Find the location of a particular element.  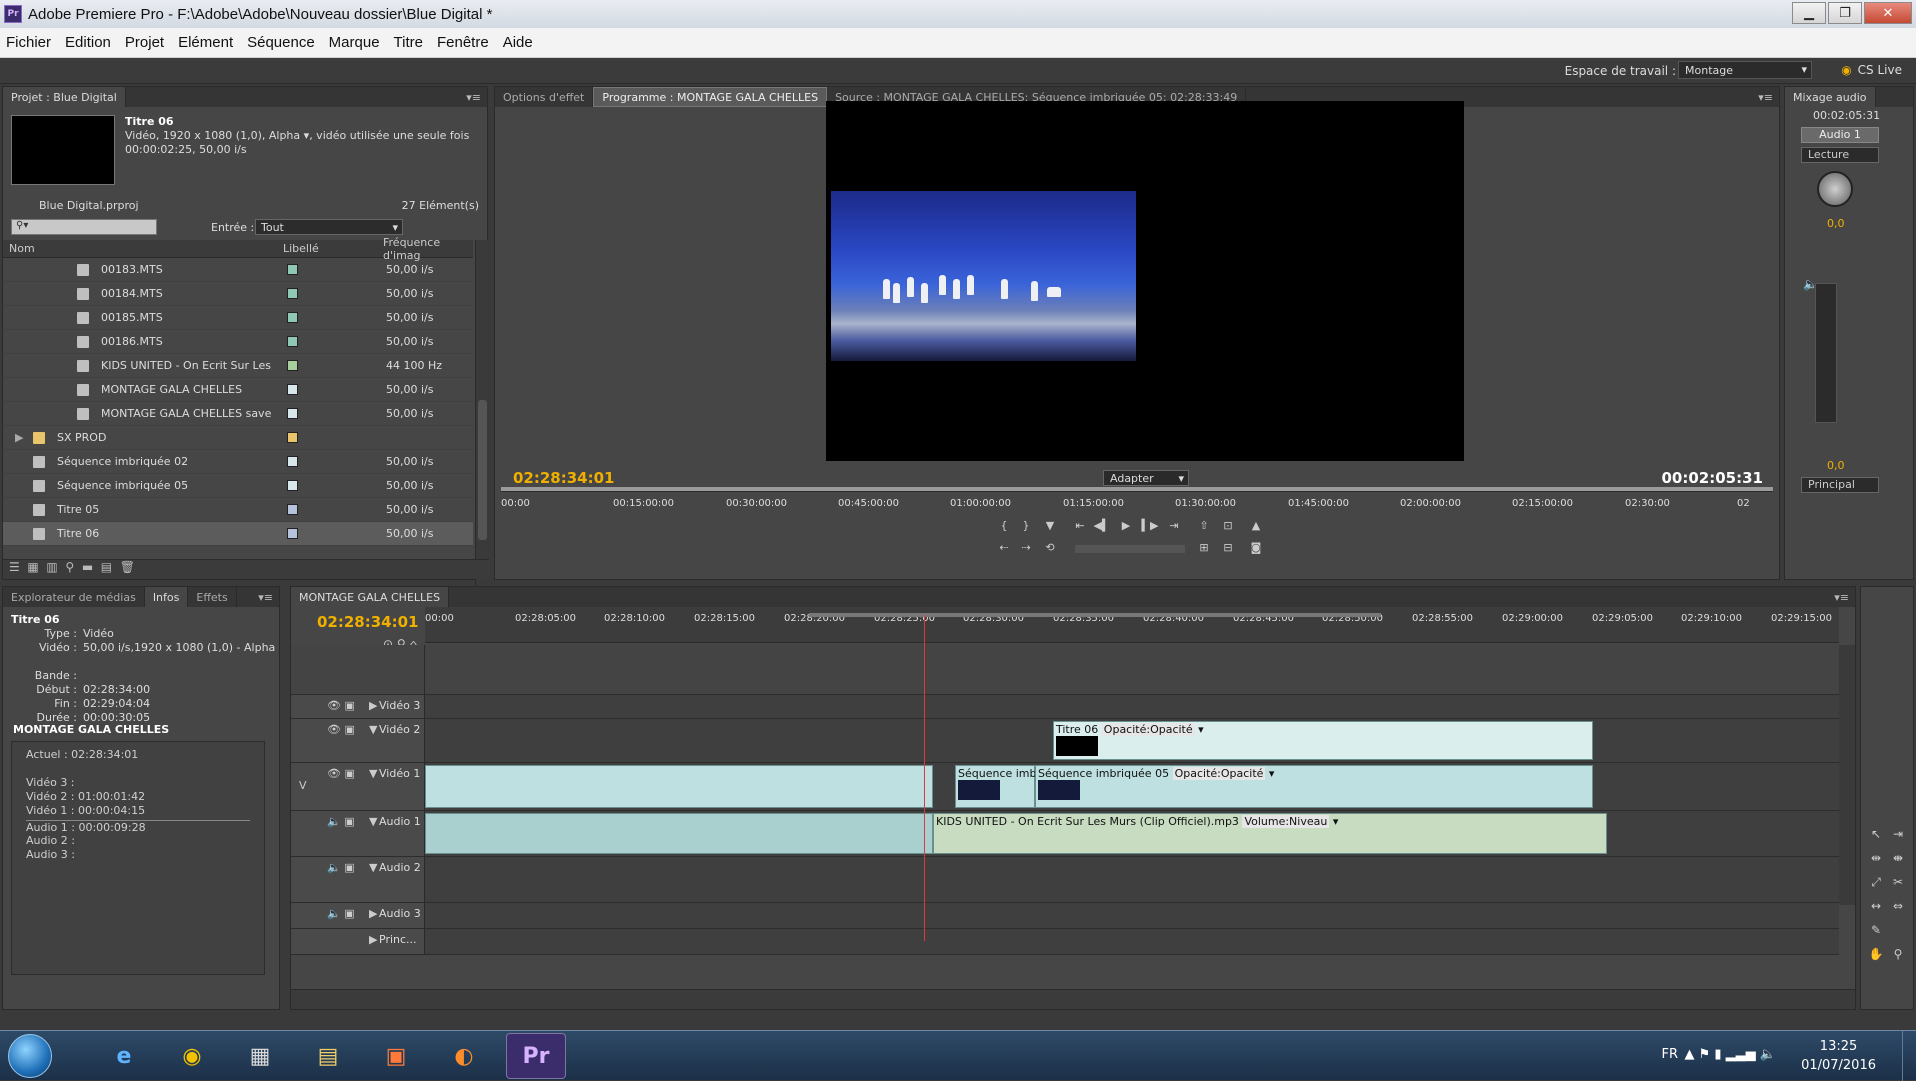

chrome-icon: ◉ is located at coordinates (192, 1056).